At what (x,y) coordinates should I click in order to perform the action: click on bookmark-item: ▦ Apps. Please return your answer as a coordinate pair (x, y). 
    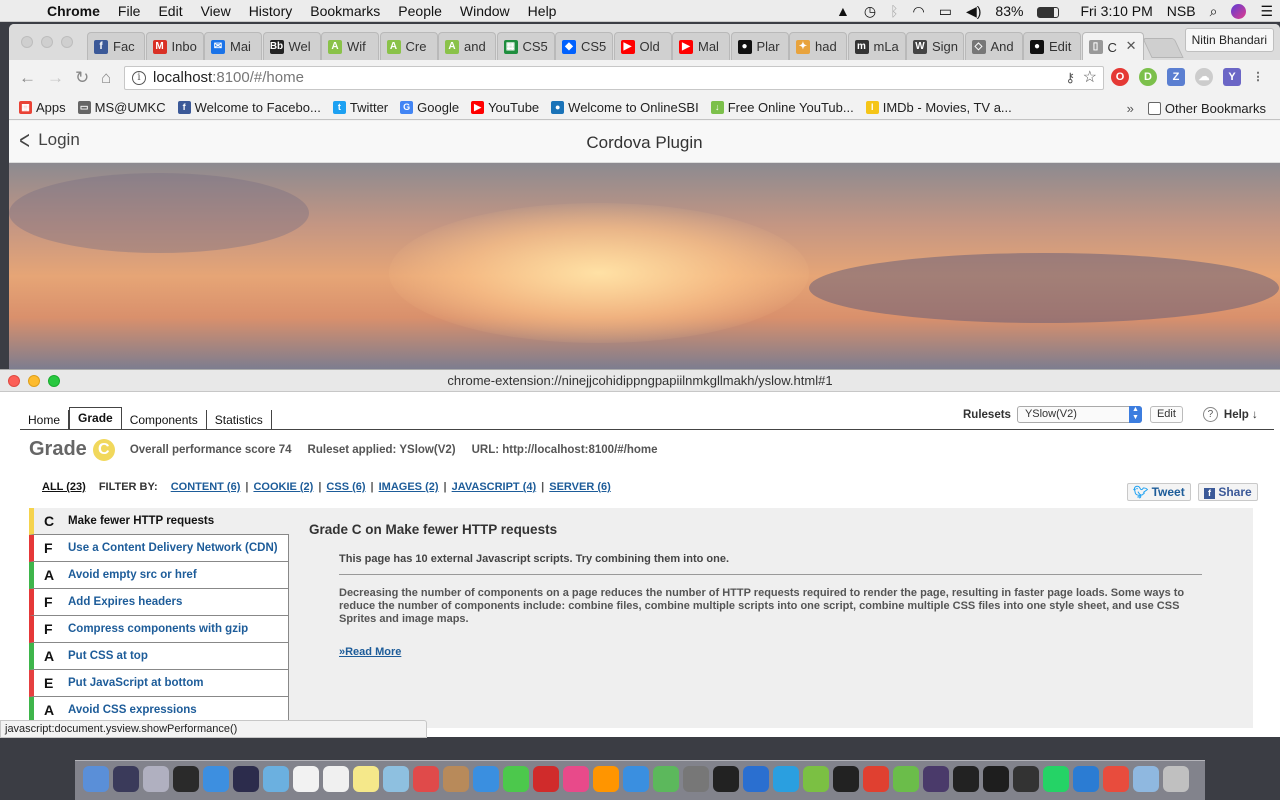
    Looking at the image, I should click on (42, 107).